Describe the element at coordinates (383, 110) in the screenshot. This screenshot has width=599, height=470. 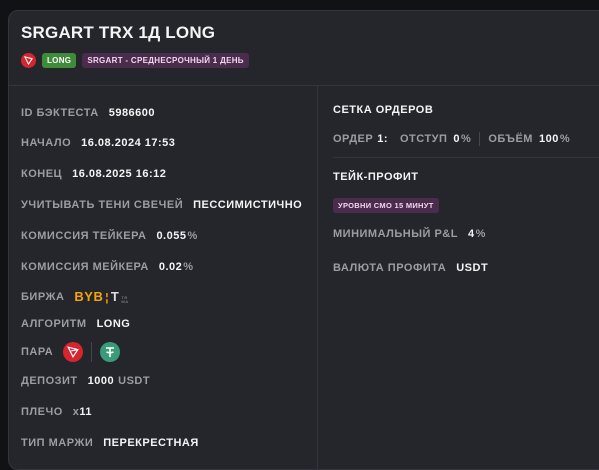
I see `grid-title: СЕТКА ОРДЕРОВ` at that location.